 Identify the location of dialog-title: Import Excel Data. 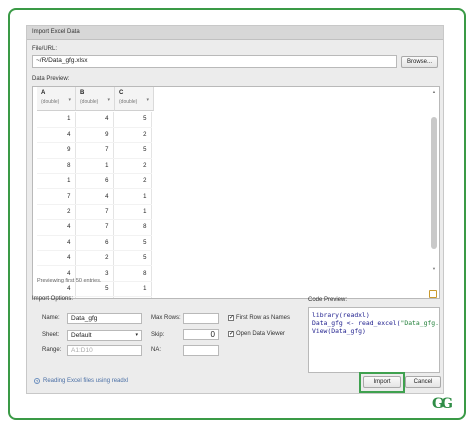
(56, 32).